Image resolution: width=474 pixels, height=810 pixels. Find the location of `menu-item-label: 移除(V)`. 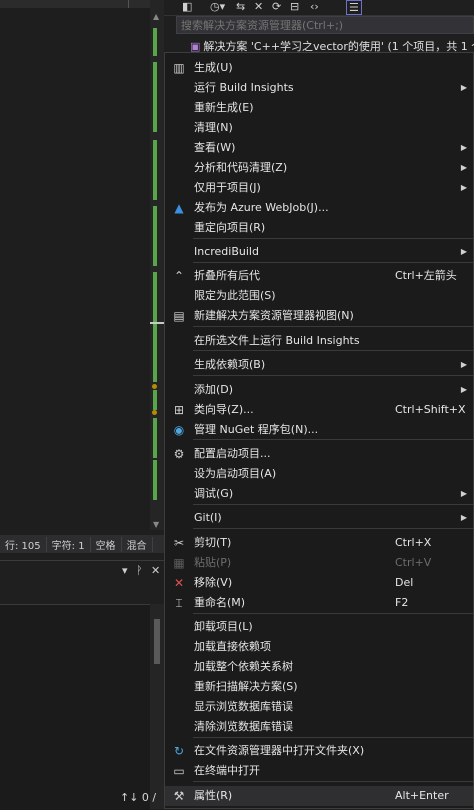

menu-item-label: 移除(V) is located at coordinates (213, 582).